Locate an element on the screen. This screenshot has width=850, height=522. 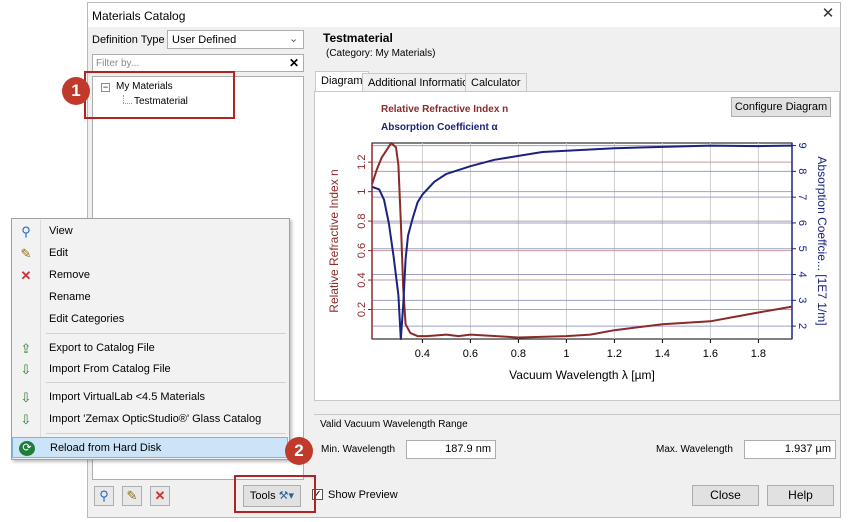
tab-diagram: Diagram is located at coordinates (342, 81).